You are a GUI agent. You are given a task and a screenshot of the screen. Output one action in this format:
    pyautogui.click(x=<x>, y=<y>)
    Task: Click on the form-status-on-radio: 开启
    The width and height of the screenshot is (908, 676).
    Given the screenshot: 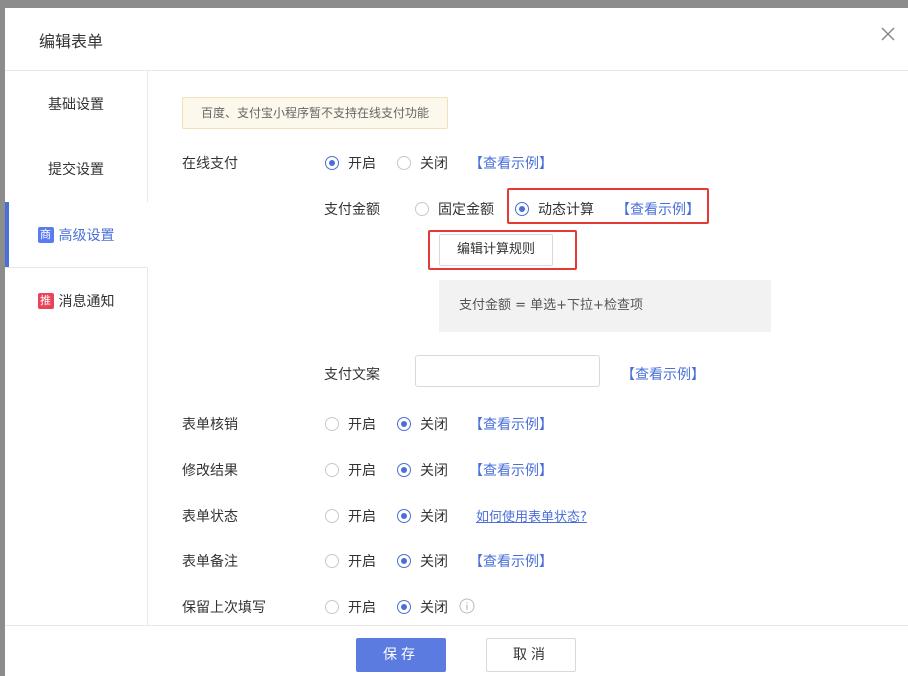 What is the action you would take?
    pyautogui.click(x=350, y=516)
    